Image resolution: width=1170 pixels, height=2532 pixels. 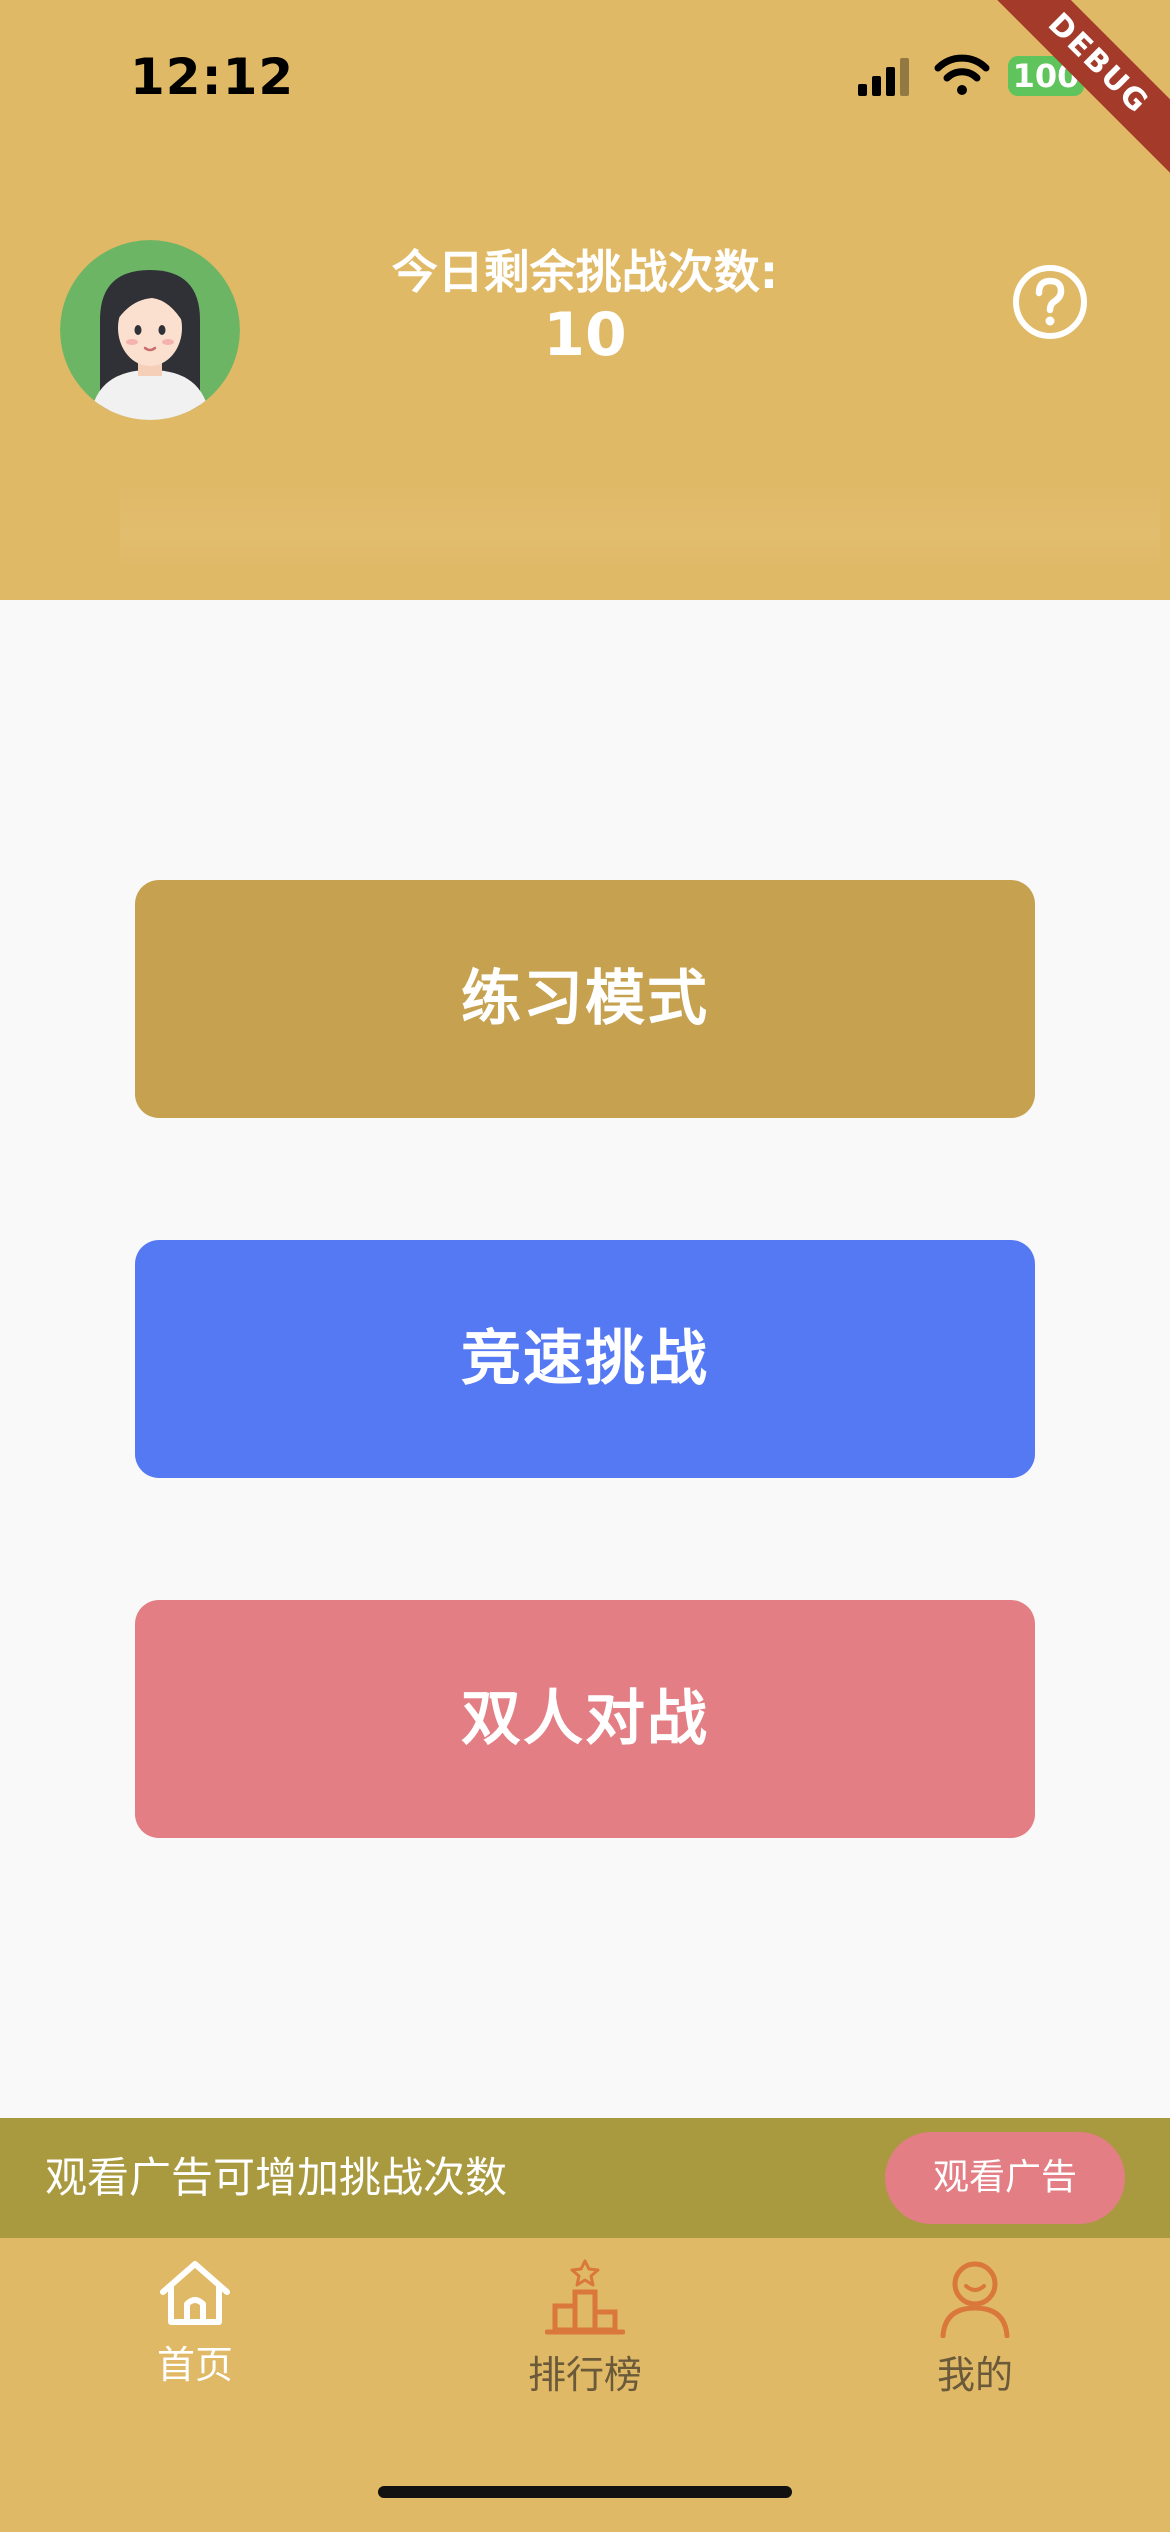 I want to click on bottom-nav: 首页 排行榜 我的, so click(x=585, y=2385).